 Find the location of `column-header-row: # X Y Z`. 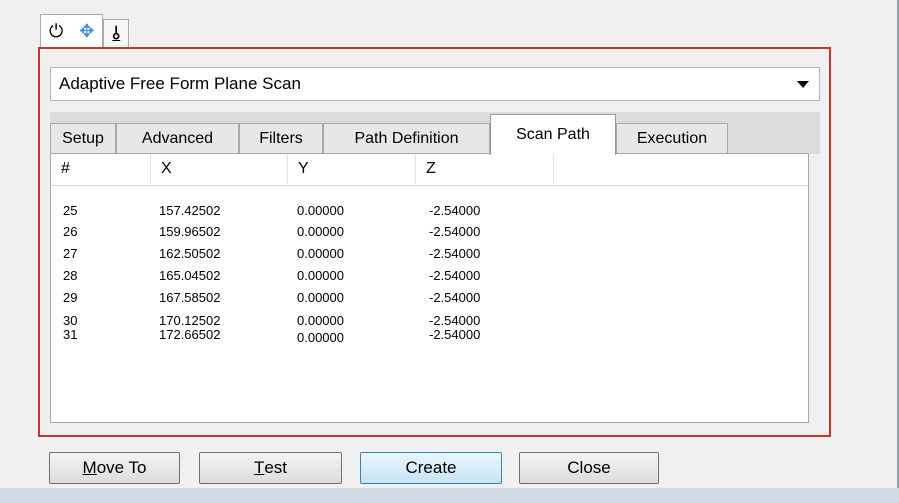

column-header-row: # X Y Z is located at coordinates (429, 170).